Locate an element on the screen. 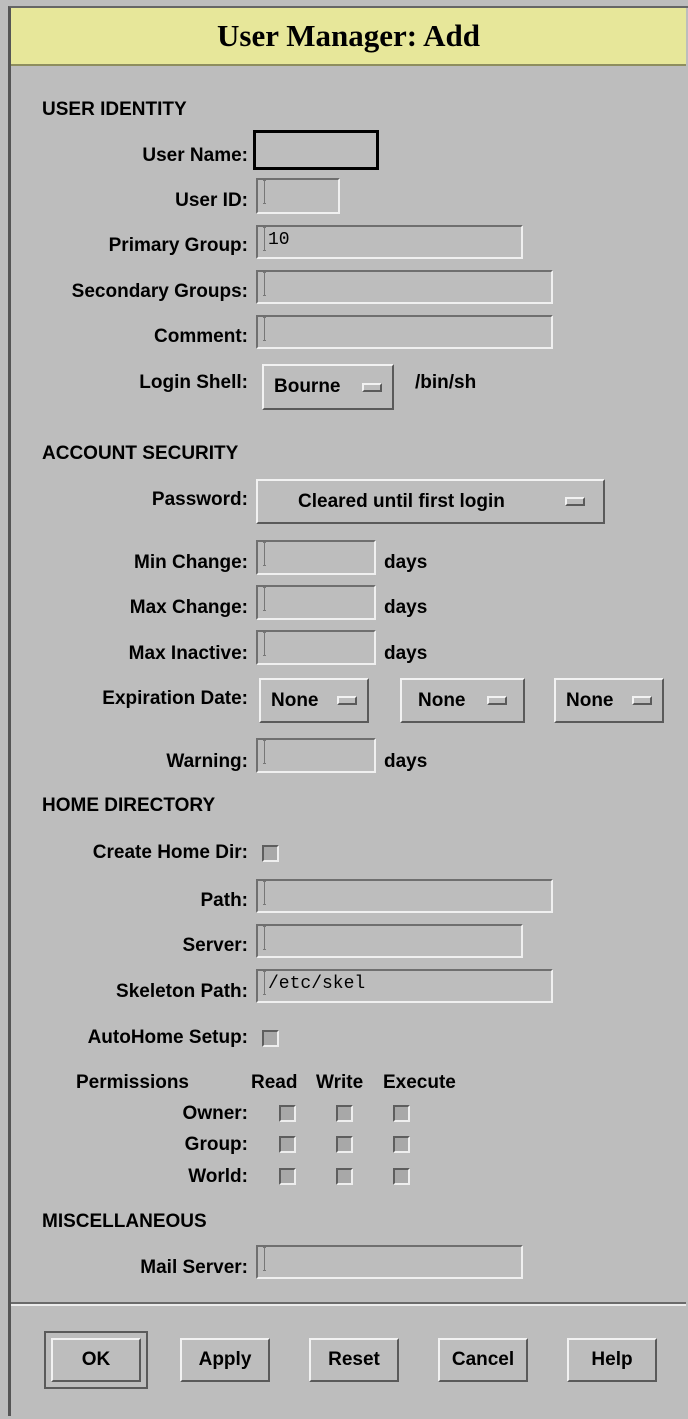 This screenshot has width=688, height=1419. login-shell-option: Bourne is located at coordinates (307, 386).